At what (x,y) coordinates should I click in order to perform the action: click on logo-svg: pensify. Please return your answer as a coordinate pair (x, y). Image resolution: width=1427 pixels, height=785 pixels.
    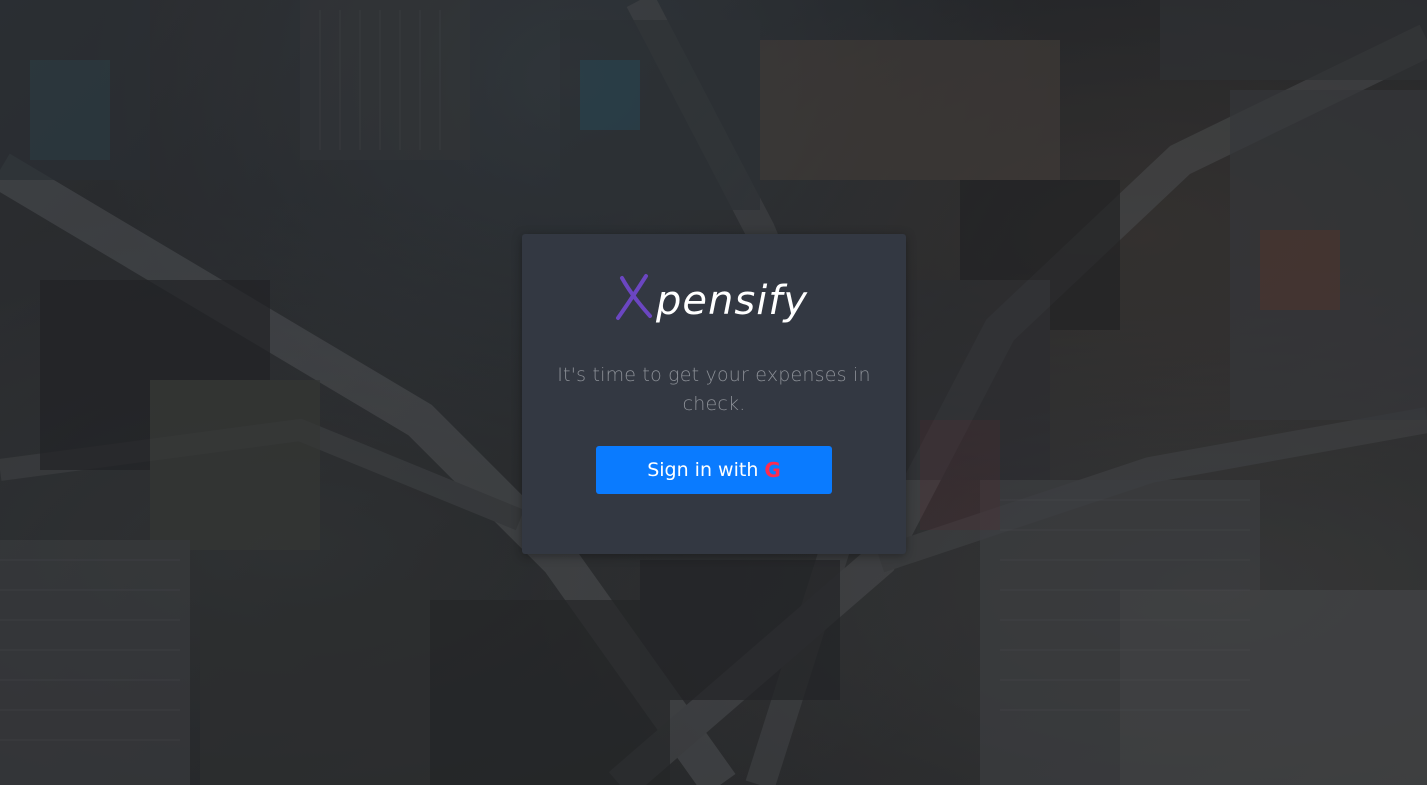
    Looking at the image, I should click on (712, 299).